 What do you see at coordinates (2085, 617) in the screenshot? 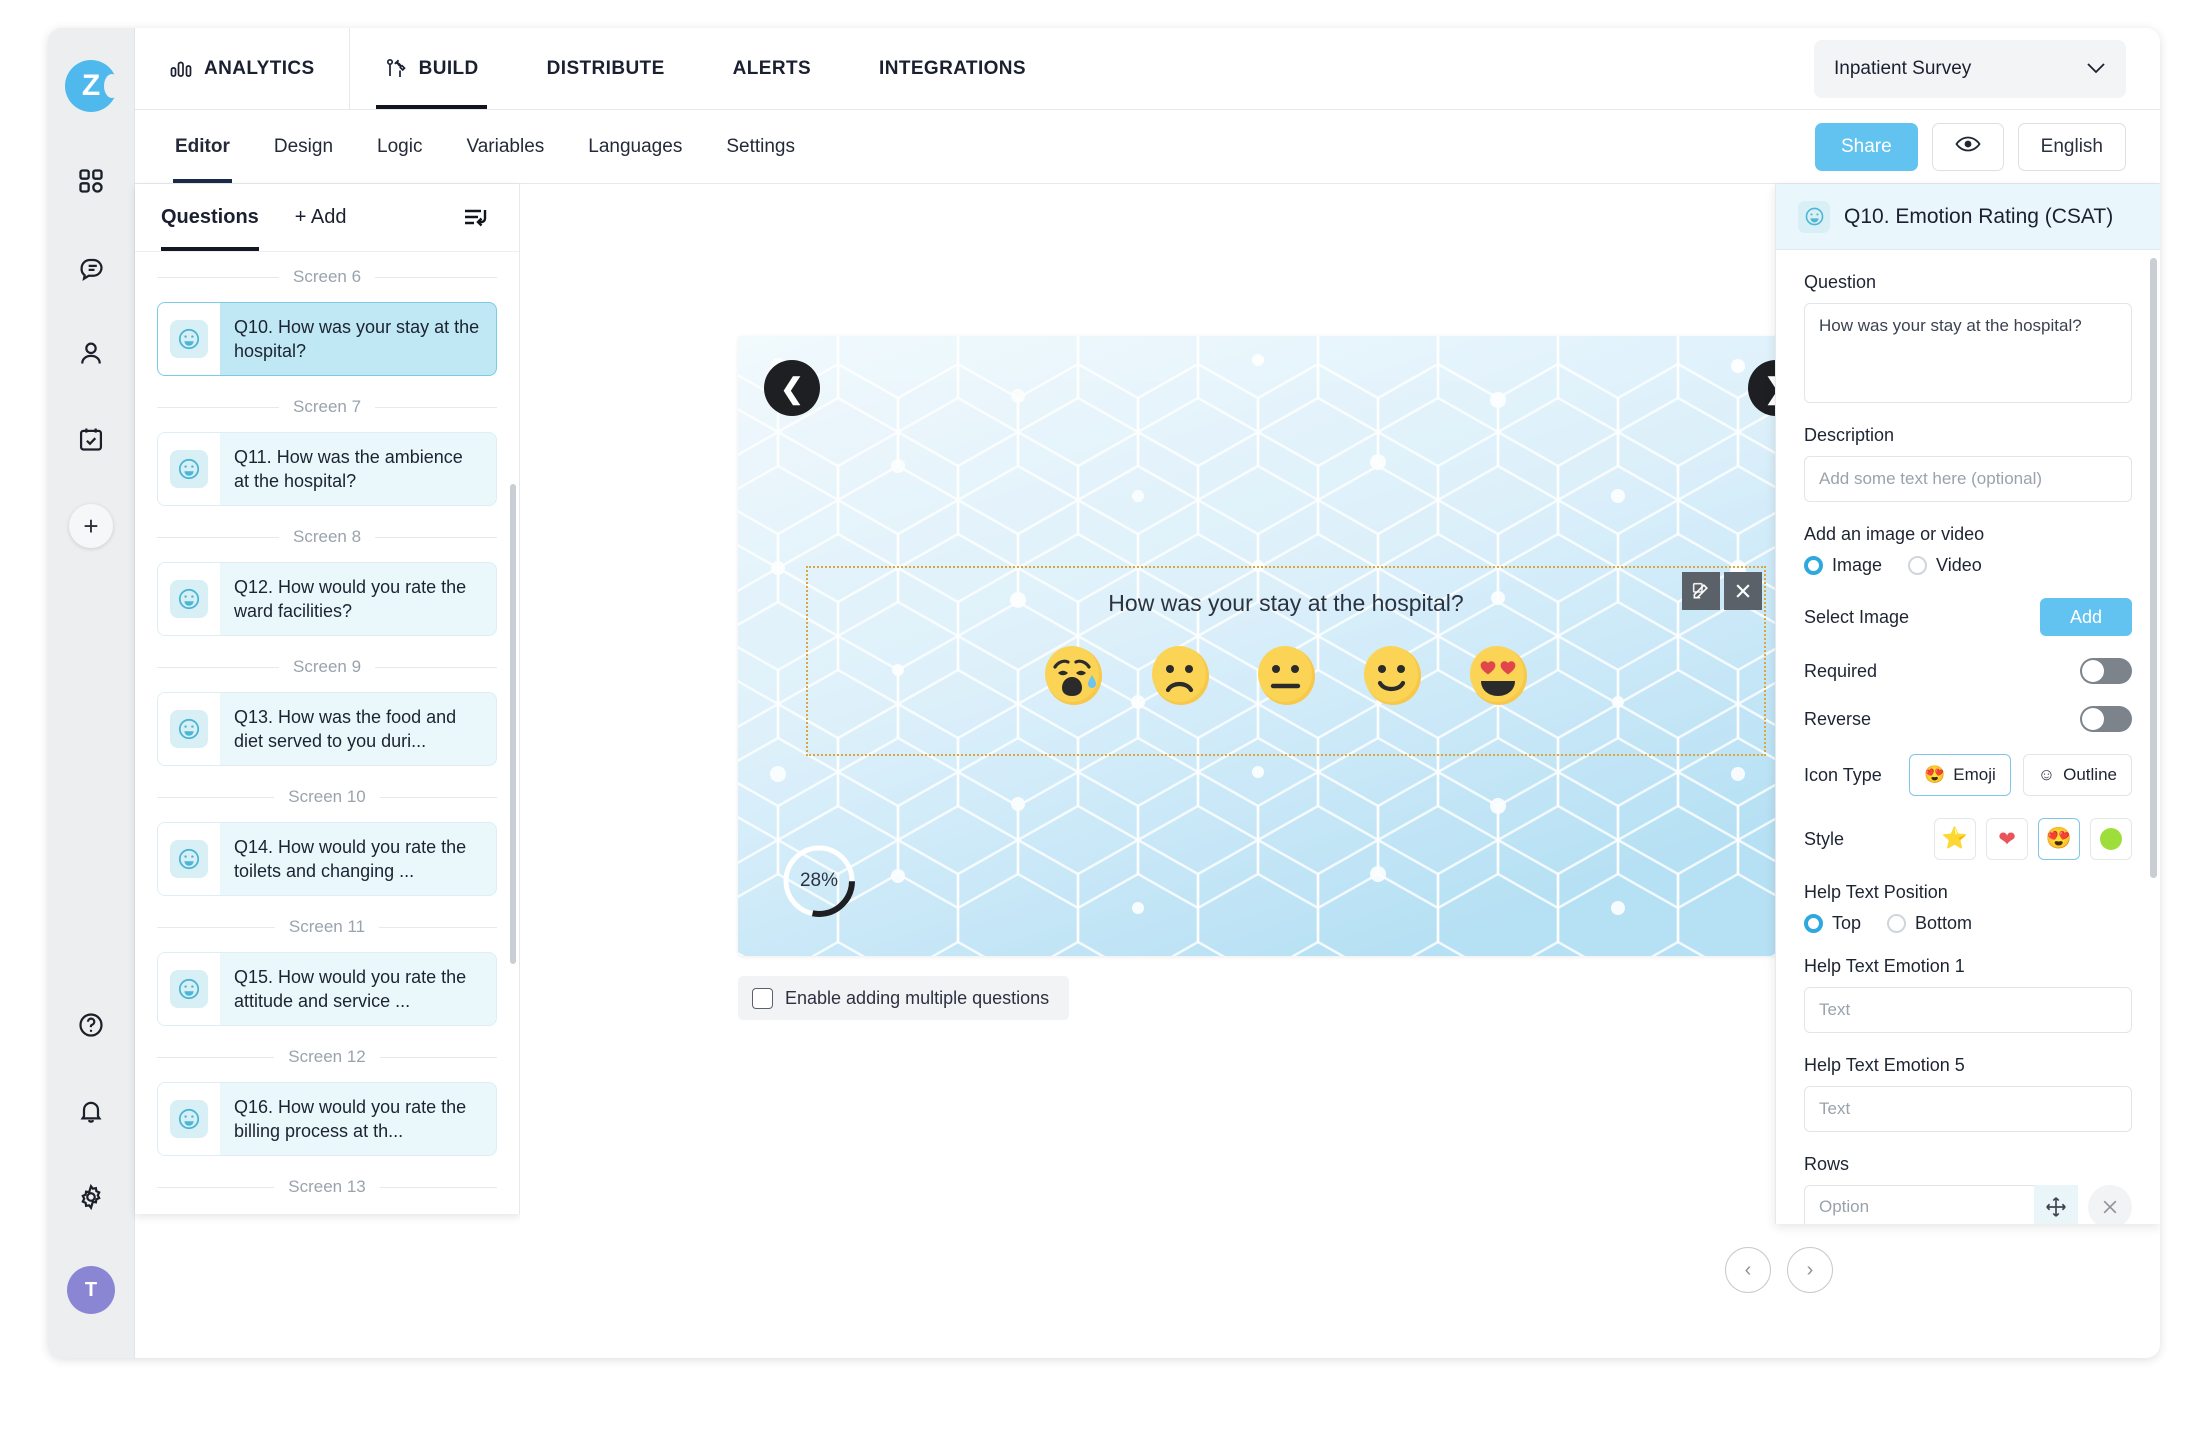
I see `add-image-button: Add` at bounding box center [2085, 617].